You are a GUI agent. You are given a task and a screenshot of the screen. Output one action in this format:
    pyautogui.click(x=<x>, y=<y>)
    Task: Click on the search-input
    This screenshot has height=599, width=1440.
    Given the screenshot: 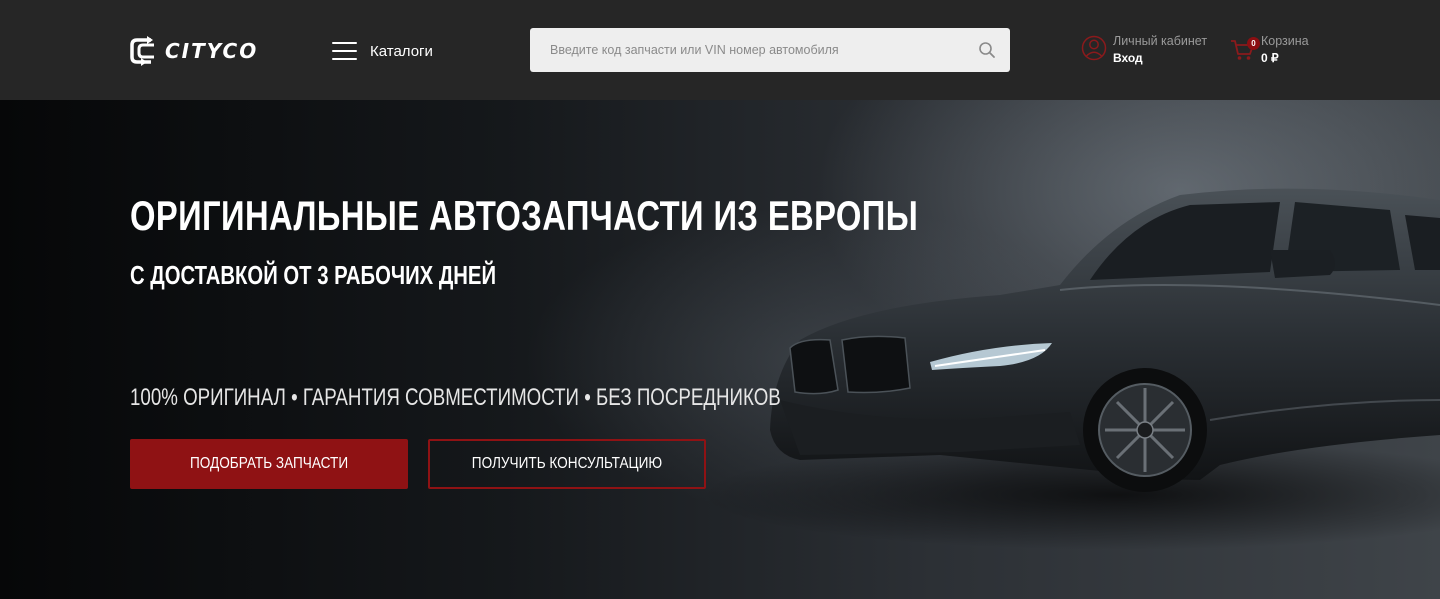 What is the action you would take?
    pyautogui.click(x=750, y=50)
    